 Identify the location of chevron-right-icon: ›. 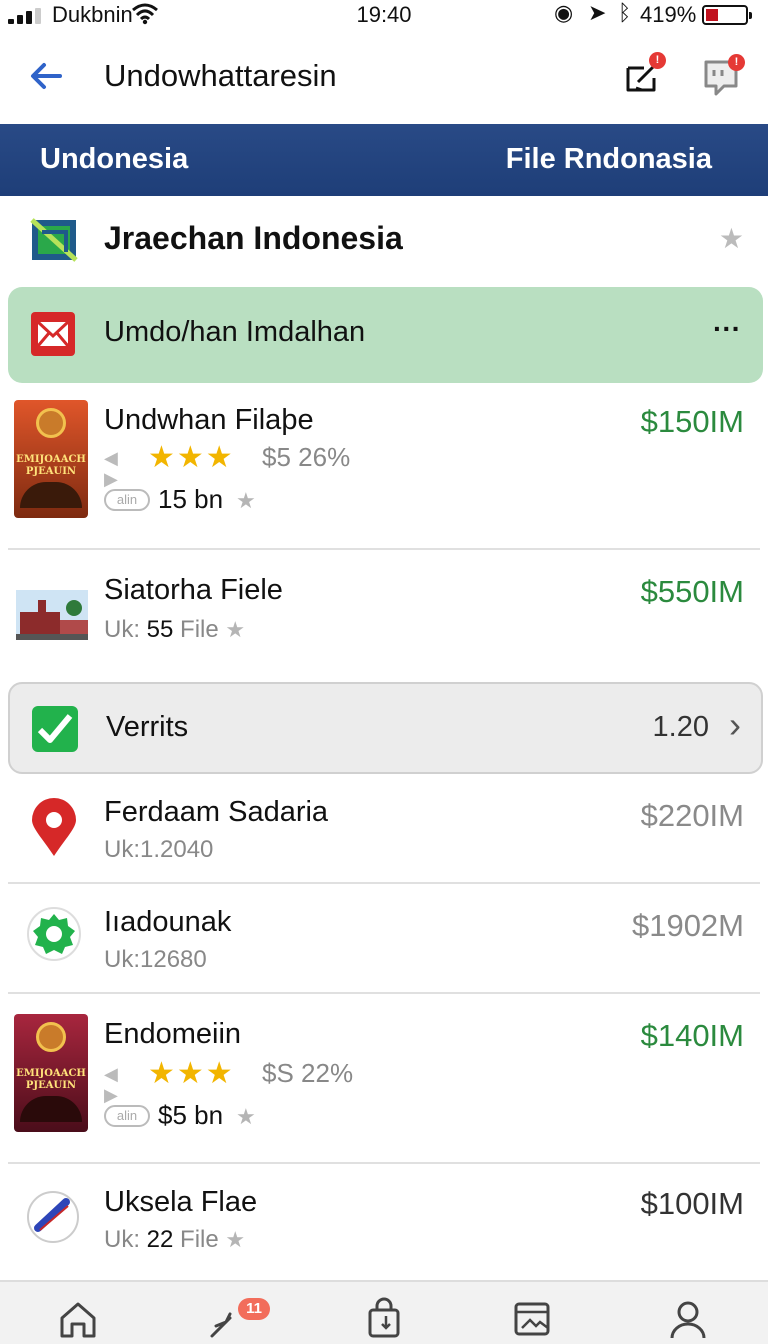
(735, 724).